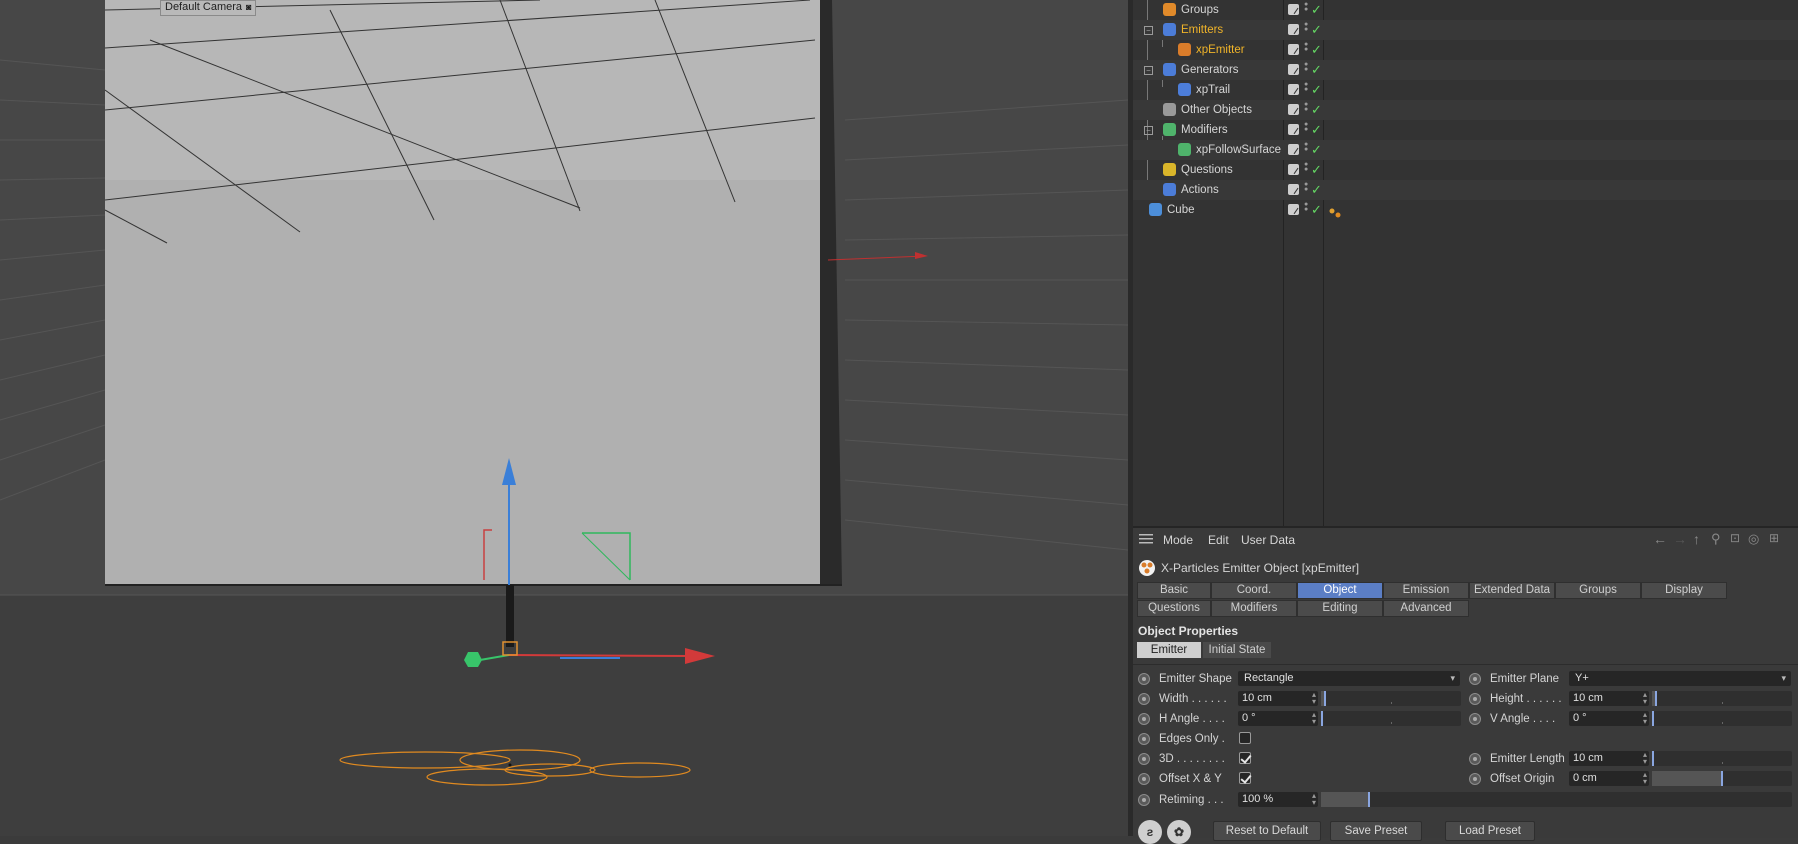 The width and height of the screenshot is (1798, 844). I want to click on hamburger-menu-icon, so click(1146, 539).